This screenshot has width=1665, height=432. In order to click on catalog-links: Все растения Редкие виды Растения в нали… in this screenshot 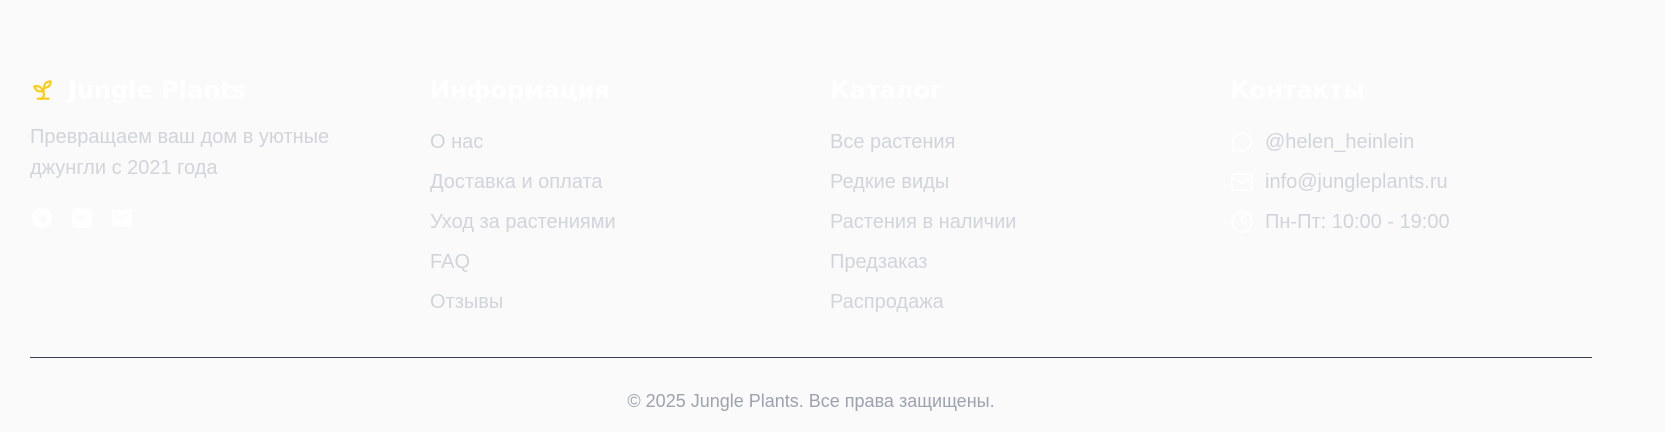, I will do `click(1000, 222)`.